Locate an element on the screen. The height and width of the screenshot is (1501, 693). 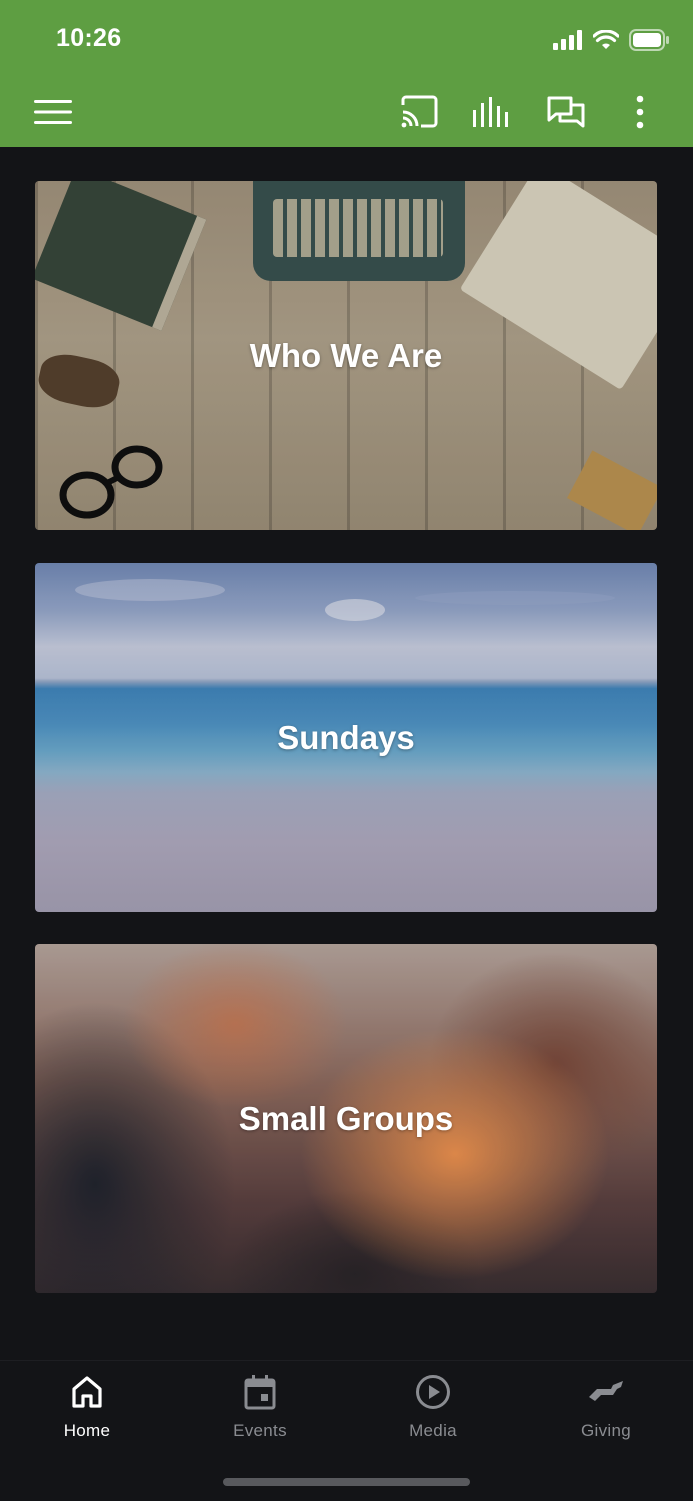
home-icon is located at coordinates (87, 1392).